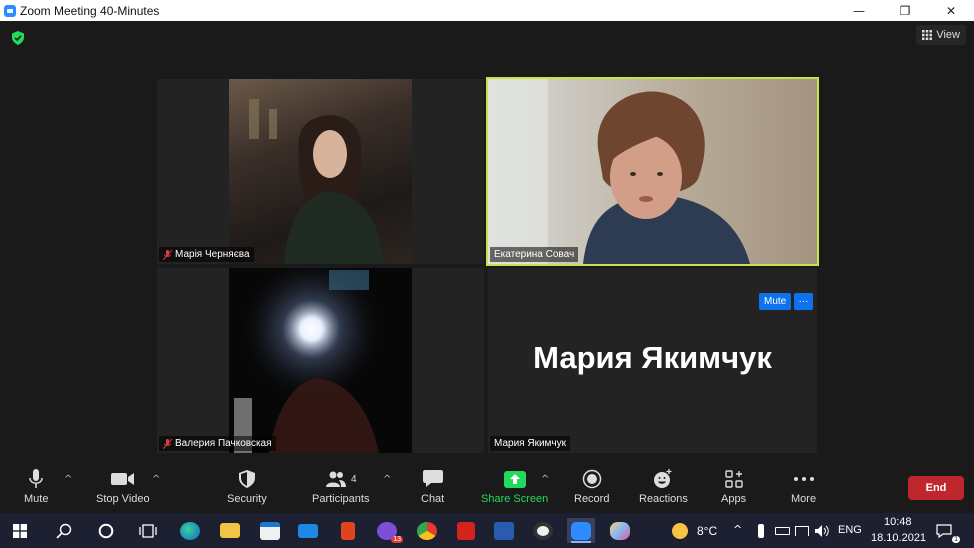 The width and height of the screenshot is (974, 548). I want to click on person-silhouette, so click(619, 171).